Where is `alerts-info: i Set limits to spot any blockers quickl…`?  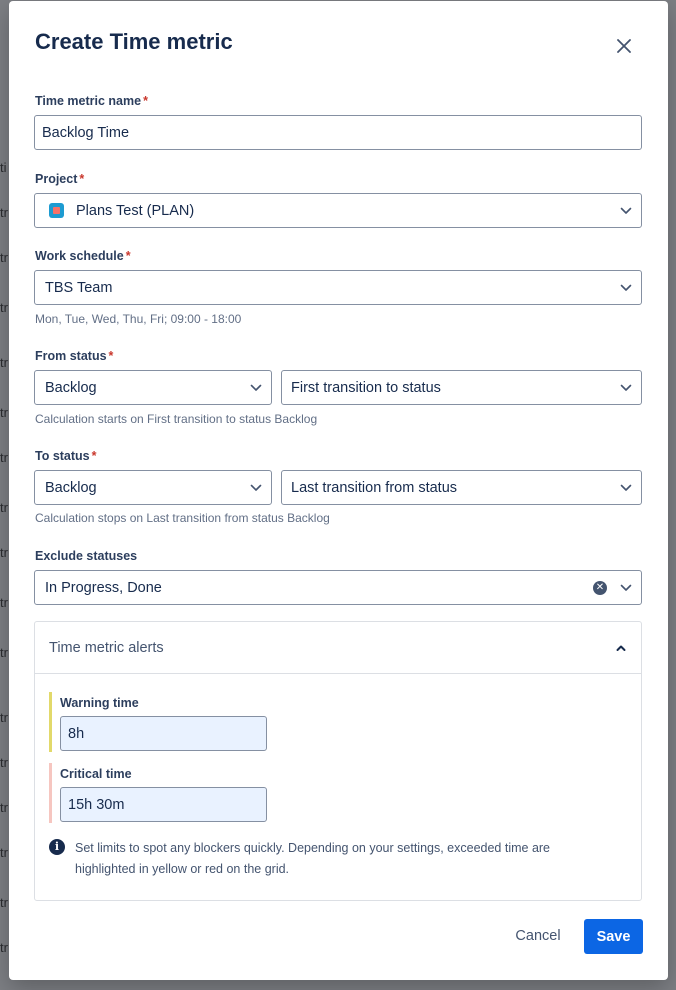
alerts-info: i Set limits to spot any blockers quickl… is located at coordinates (329, 859).